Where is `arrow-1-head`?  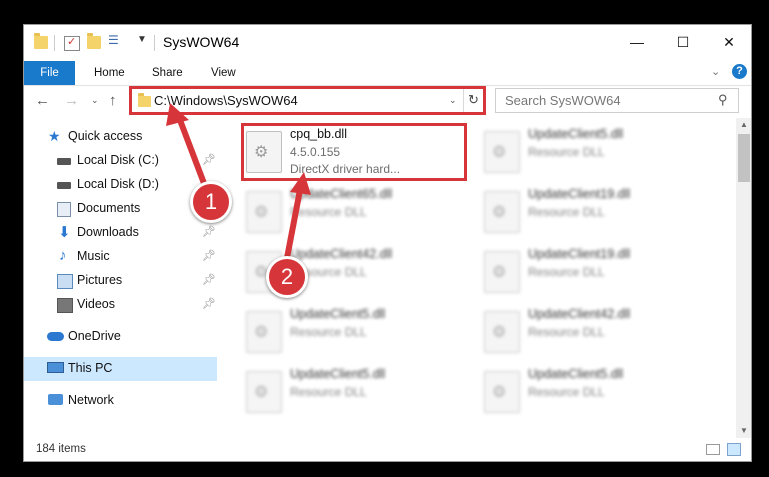
arrow-1-head is located at coordinates (177, 114).